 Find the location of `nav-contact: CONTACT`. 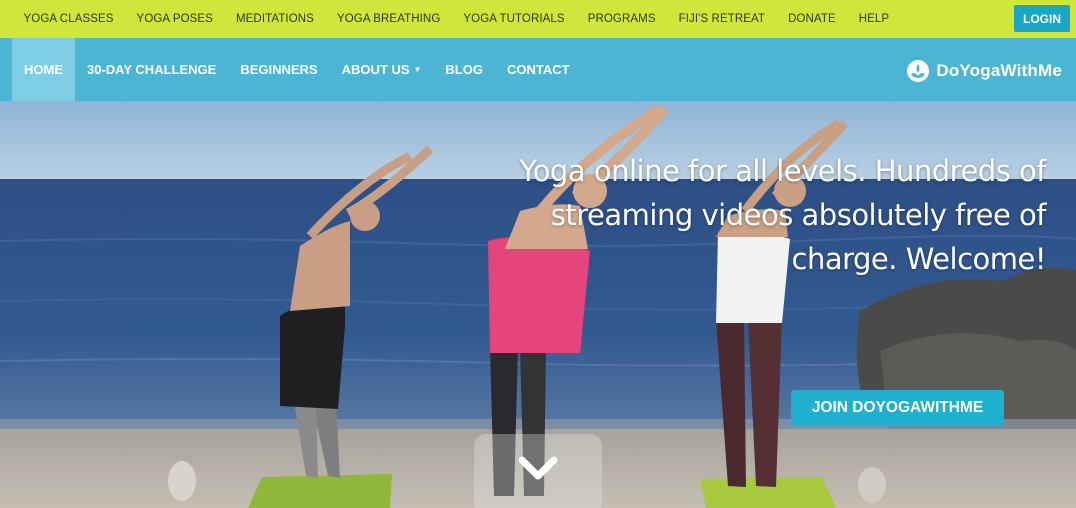

nav-contact: CONTACT is located at coordinates (538, 69).